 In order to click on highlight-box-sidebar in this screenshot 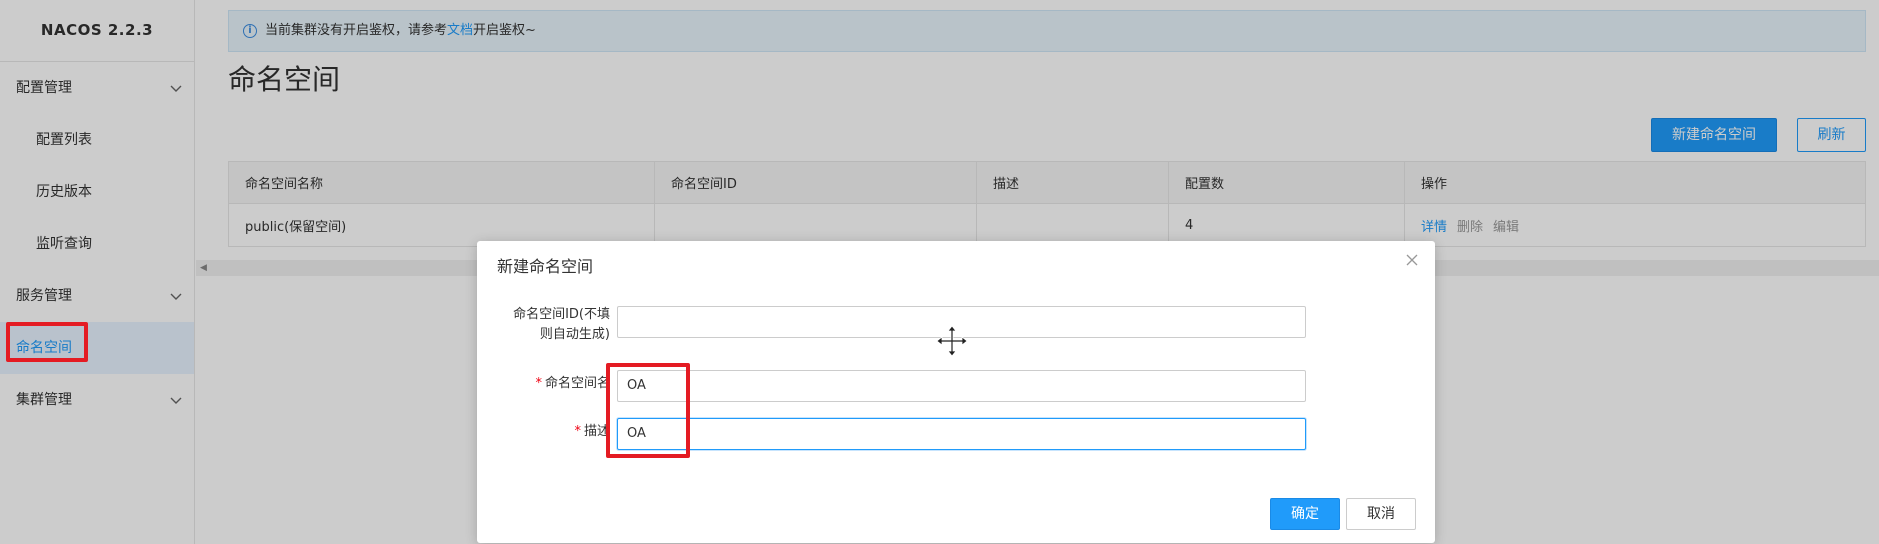, I will do `click(47, 342)`.